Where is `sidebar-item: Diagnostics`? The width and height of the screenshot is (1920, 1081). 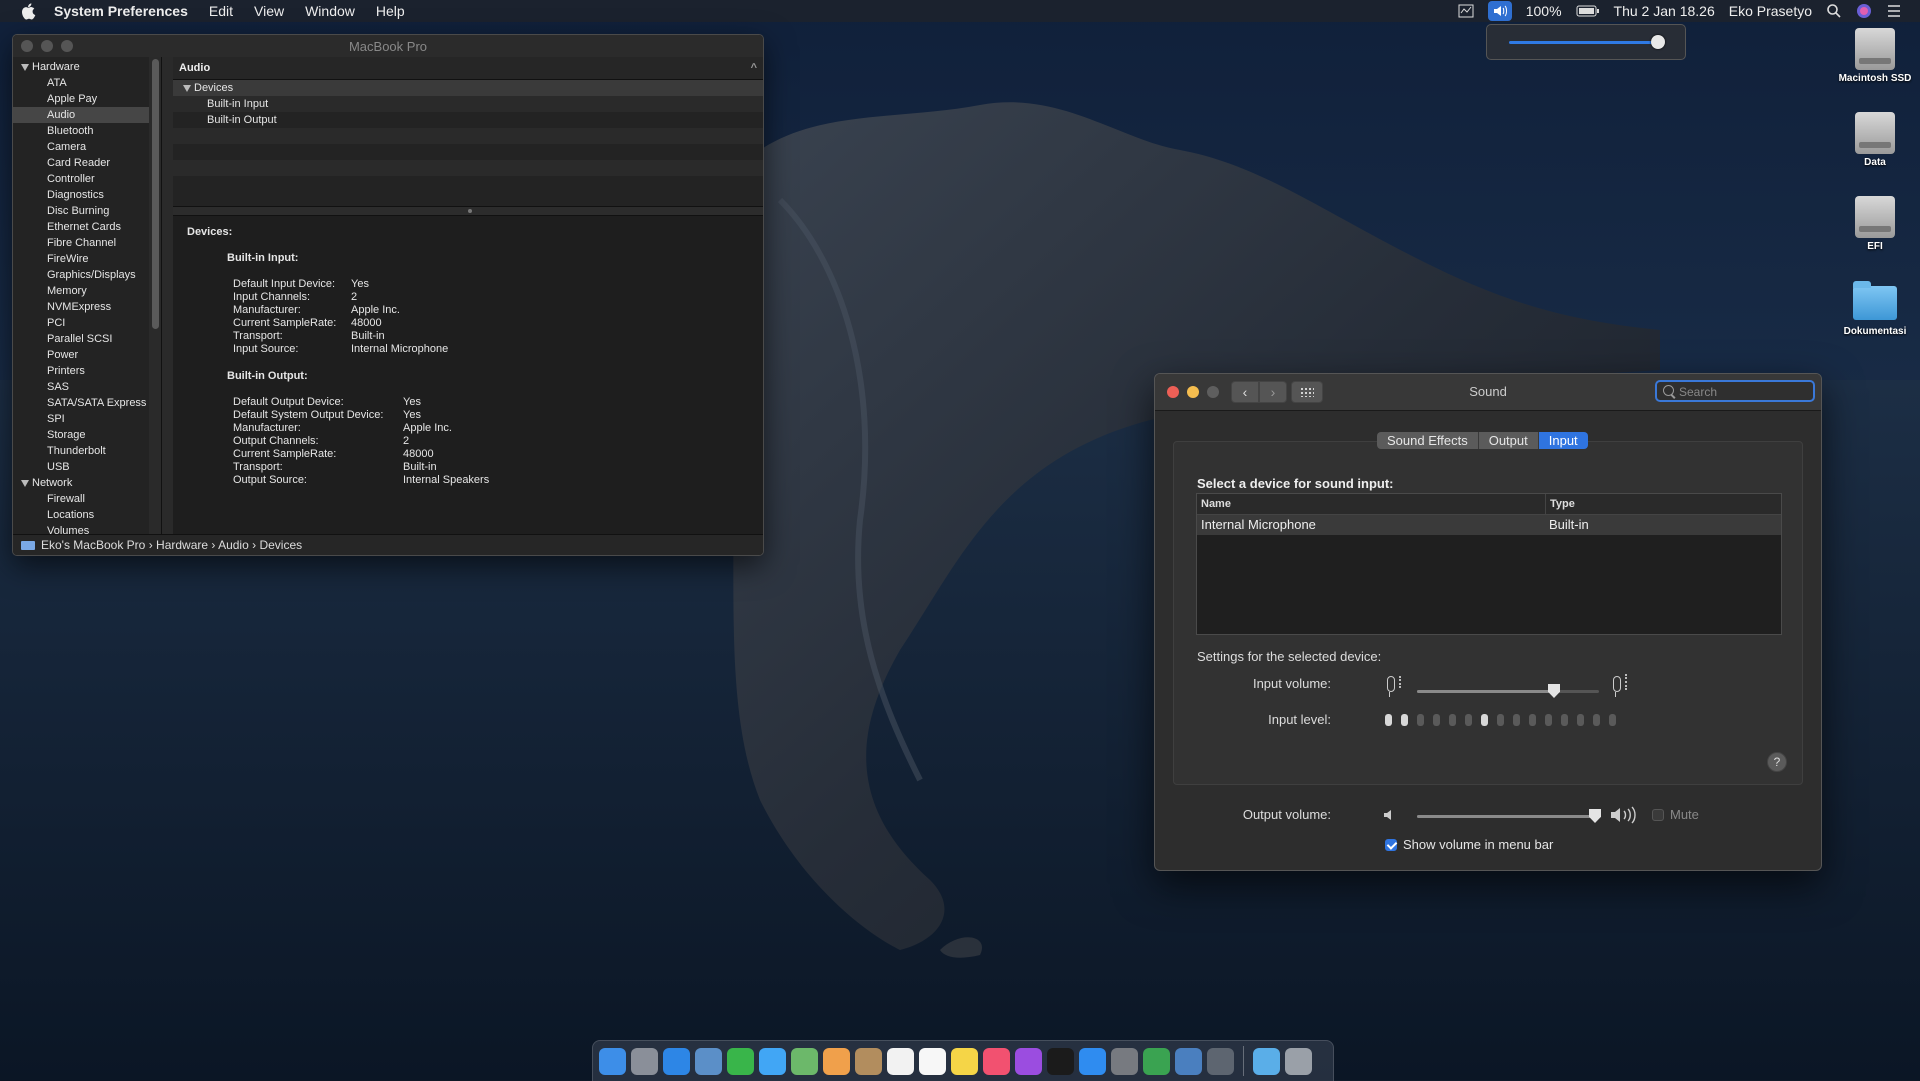
sidebar-item: Diagnostics is located at coordinates (87, 195).